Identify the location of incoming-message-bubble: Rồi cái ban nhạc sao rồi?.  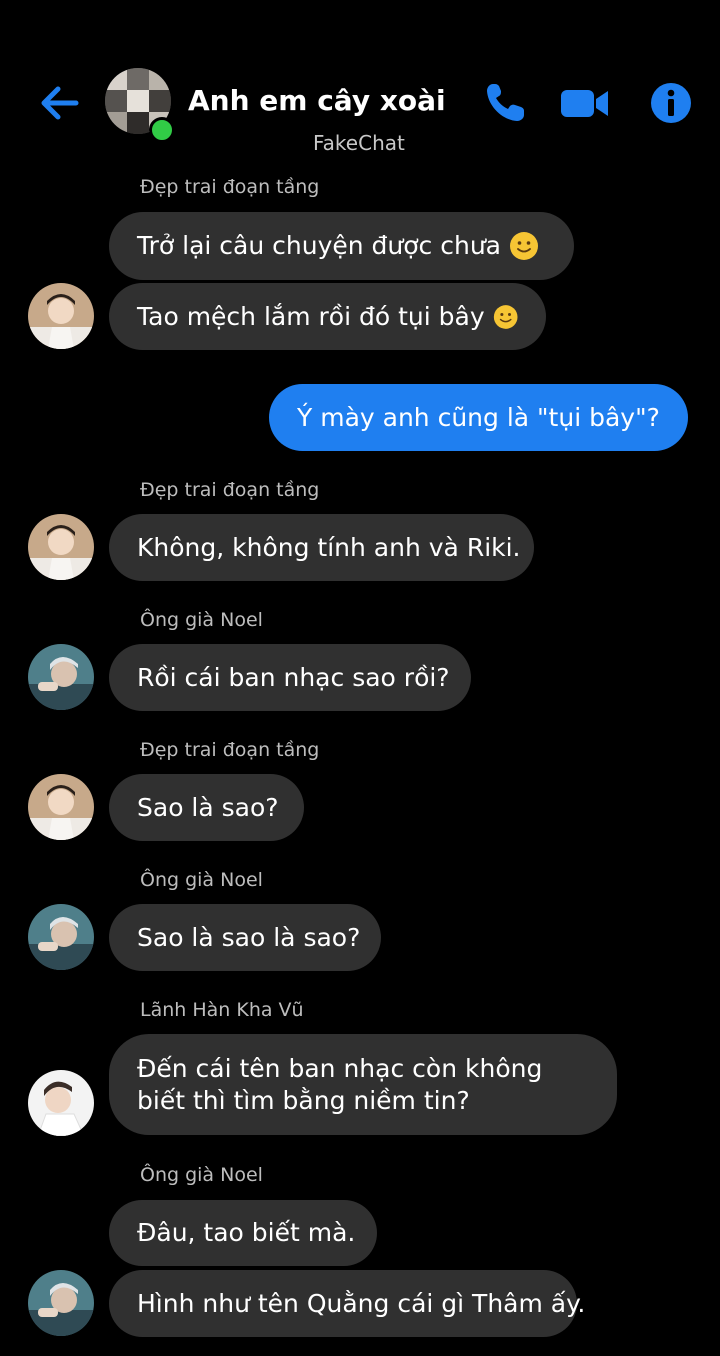
(290, 677).